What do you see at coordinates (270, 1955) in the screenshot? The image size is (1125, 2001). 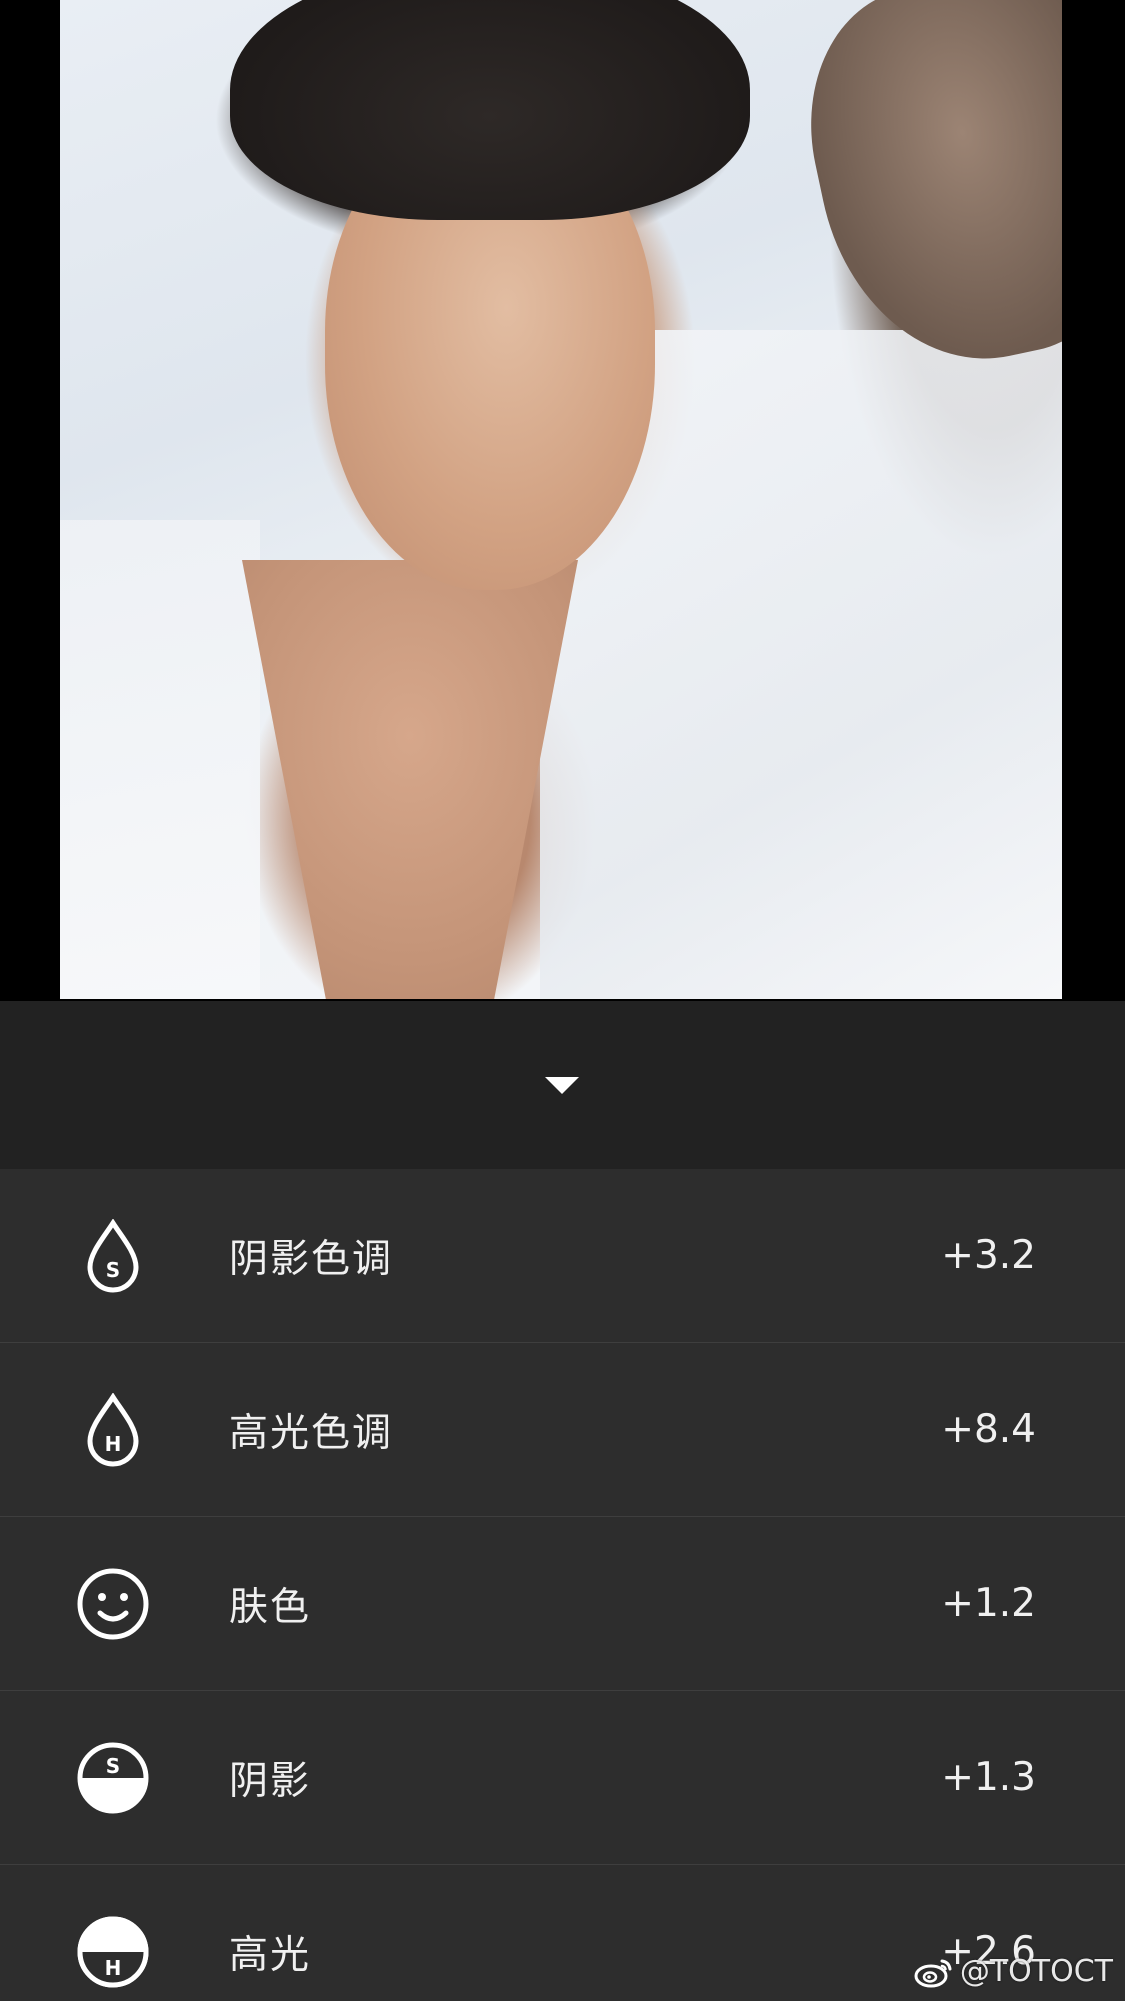 I see `adjustment-label: 高光` at bounding box center [270, 1955].